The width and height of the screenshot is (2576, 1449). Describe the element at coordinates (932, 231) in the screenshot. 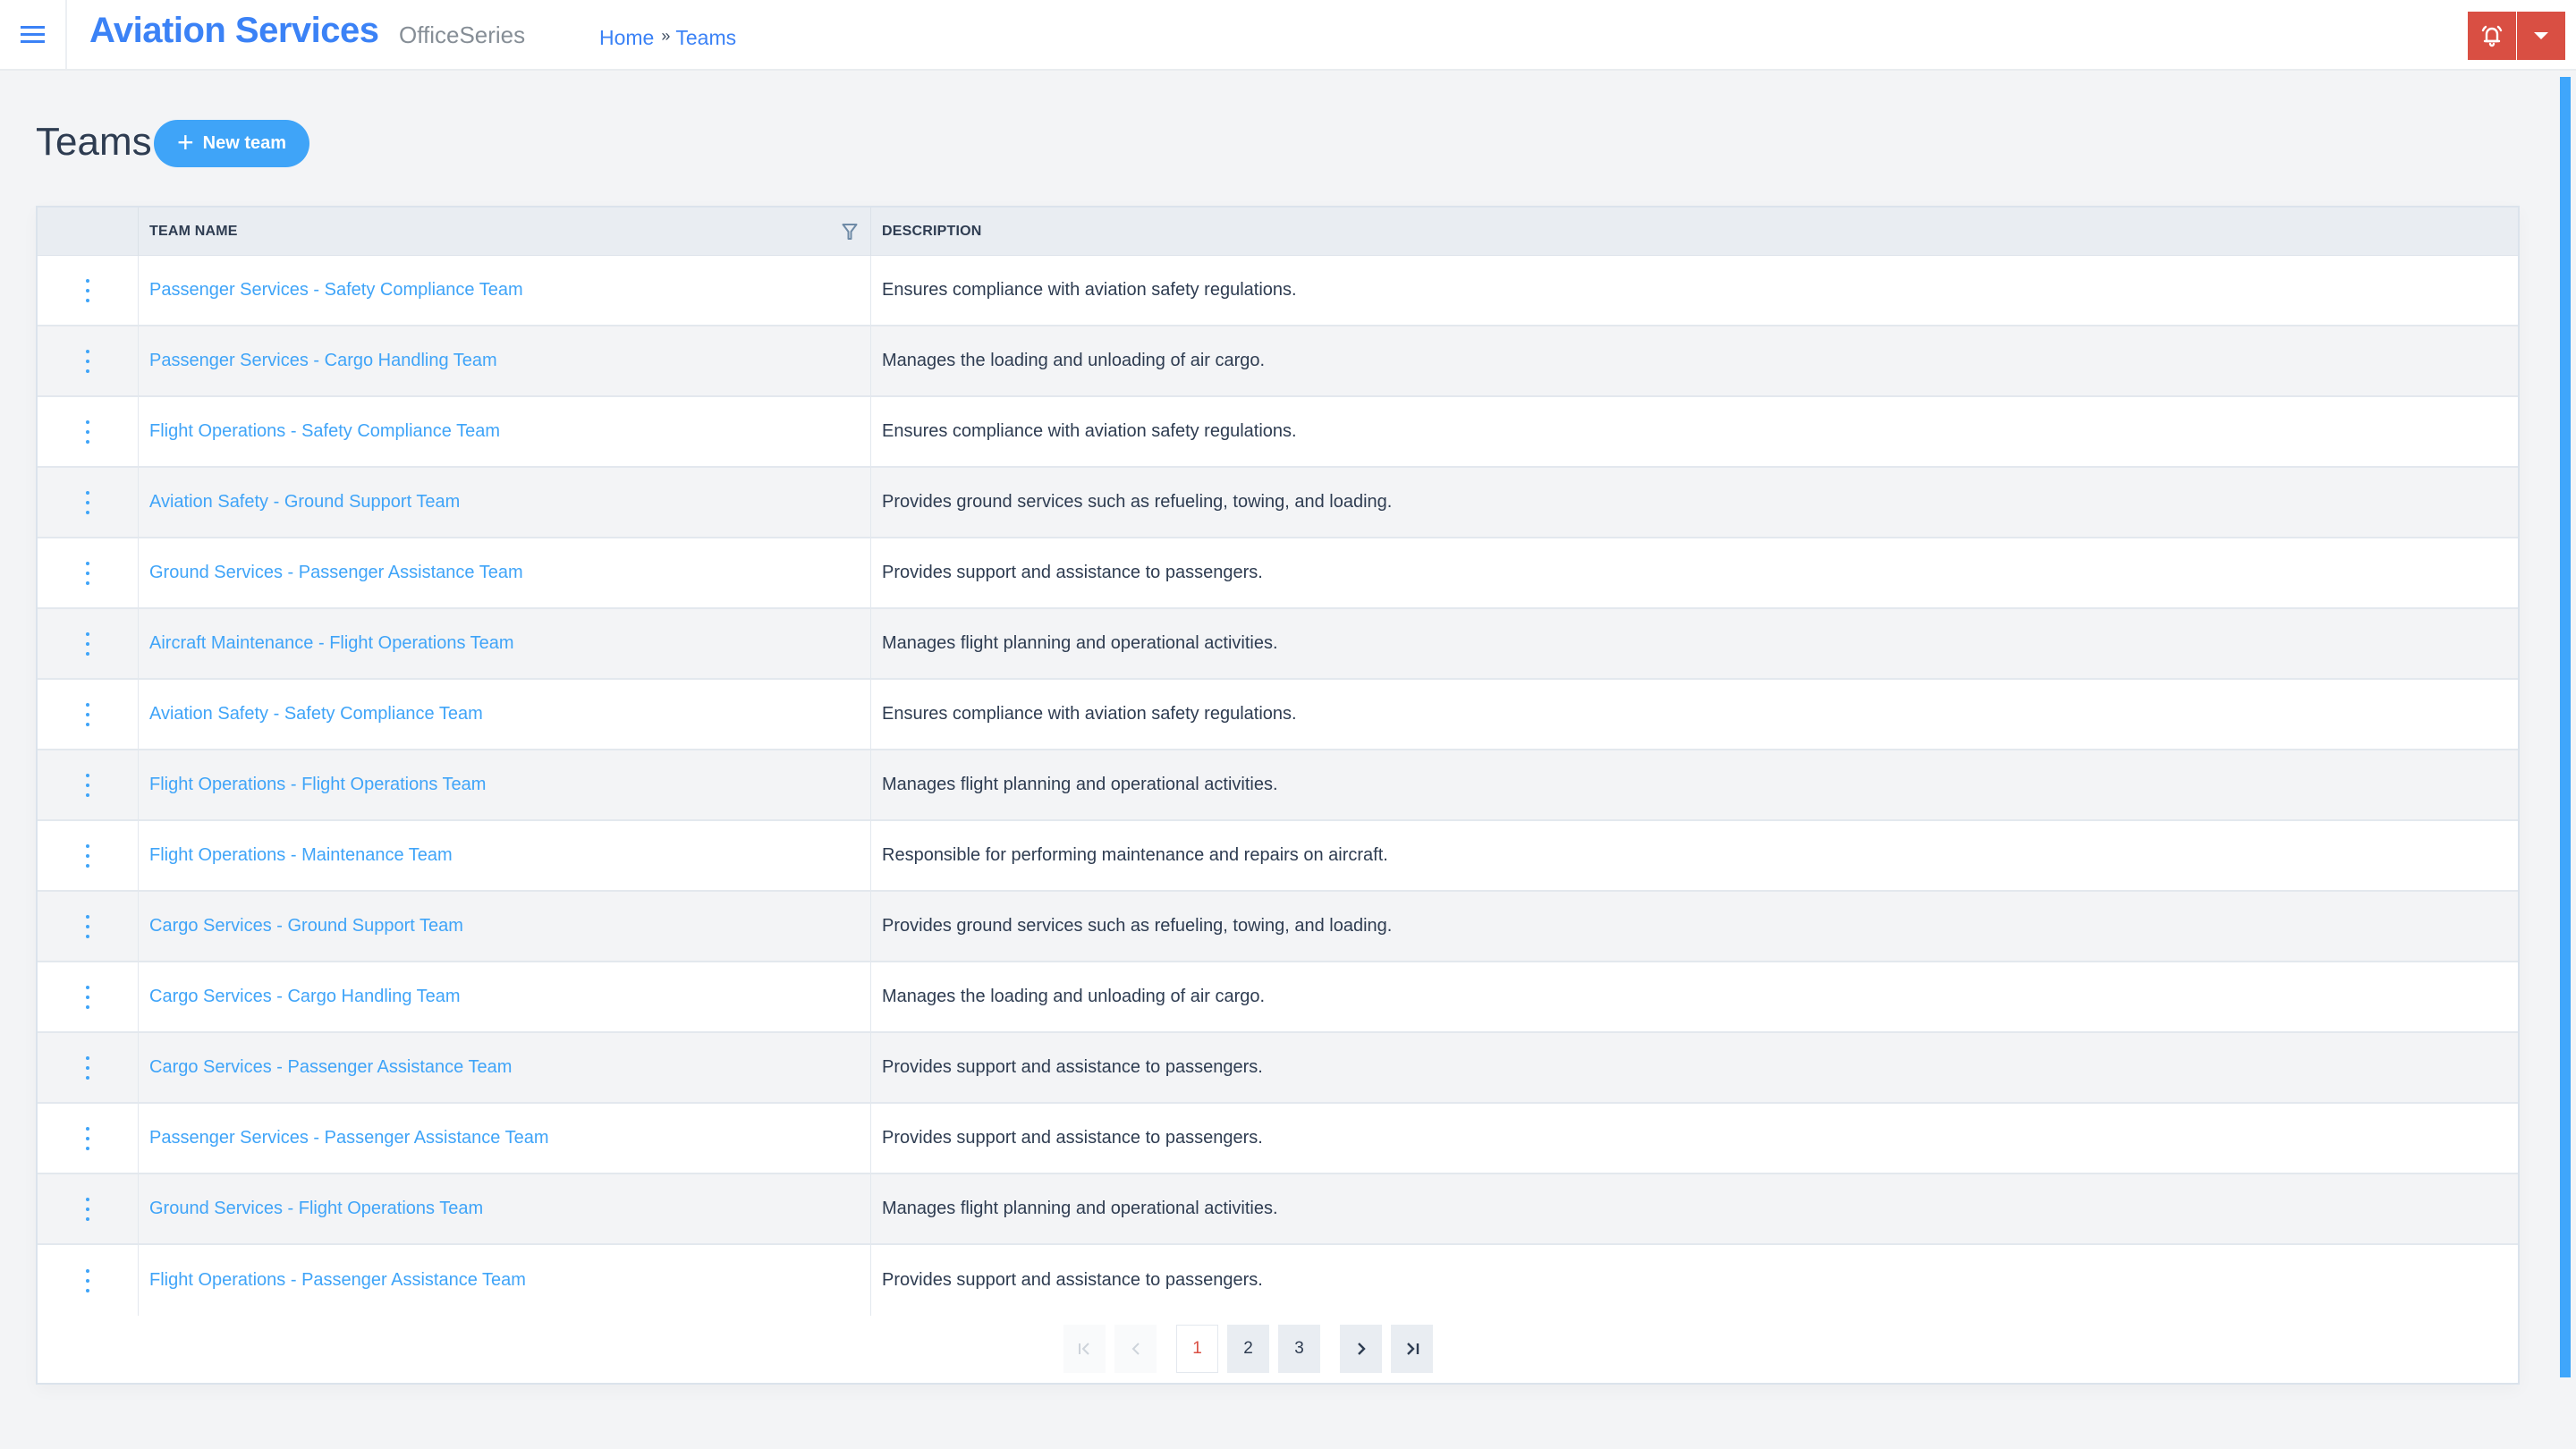

I see `column-header-description-label: DESCRIPTION` at that location.